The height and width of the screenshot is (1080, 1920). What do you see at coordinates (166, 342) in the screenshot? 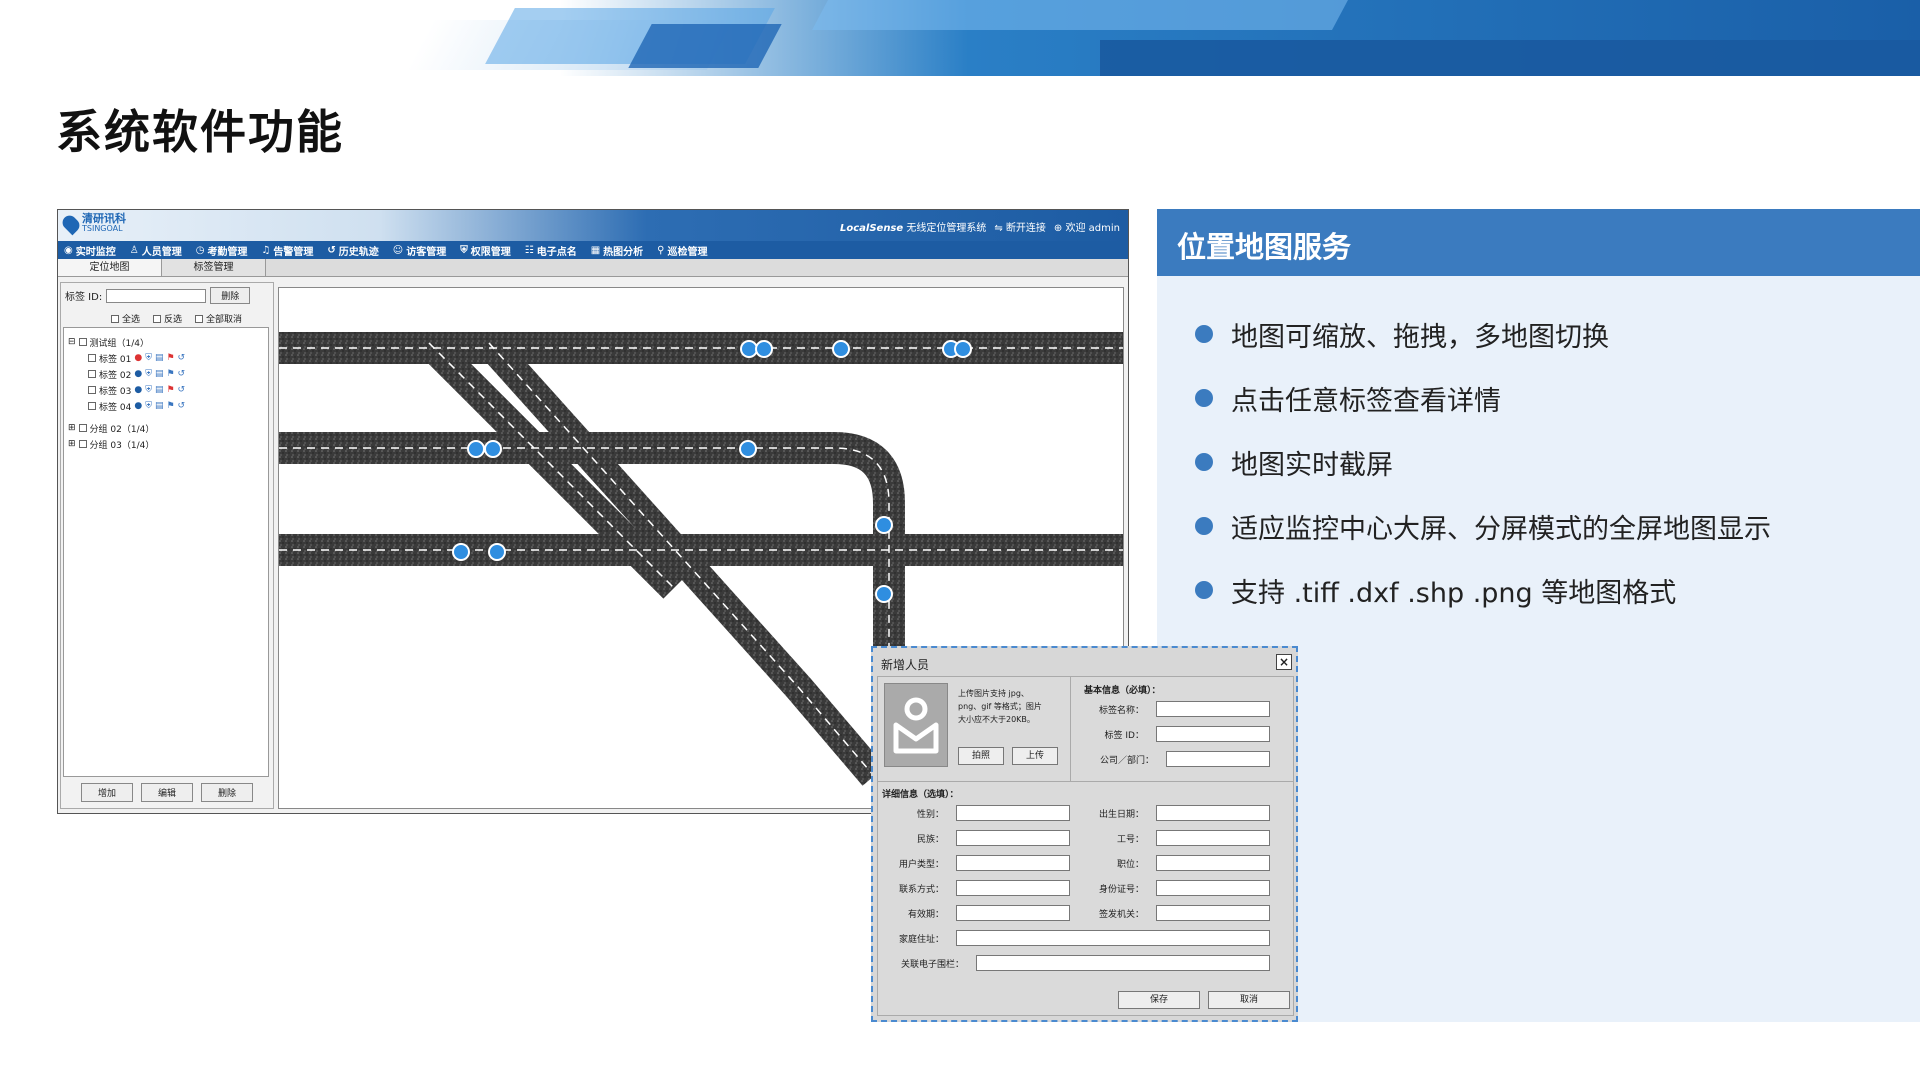
I see `tree-group-test: ⊟ 测试组（1/4）` at bounding box center [166, 342].